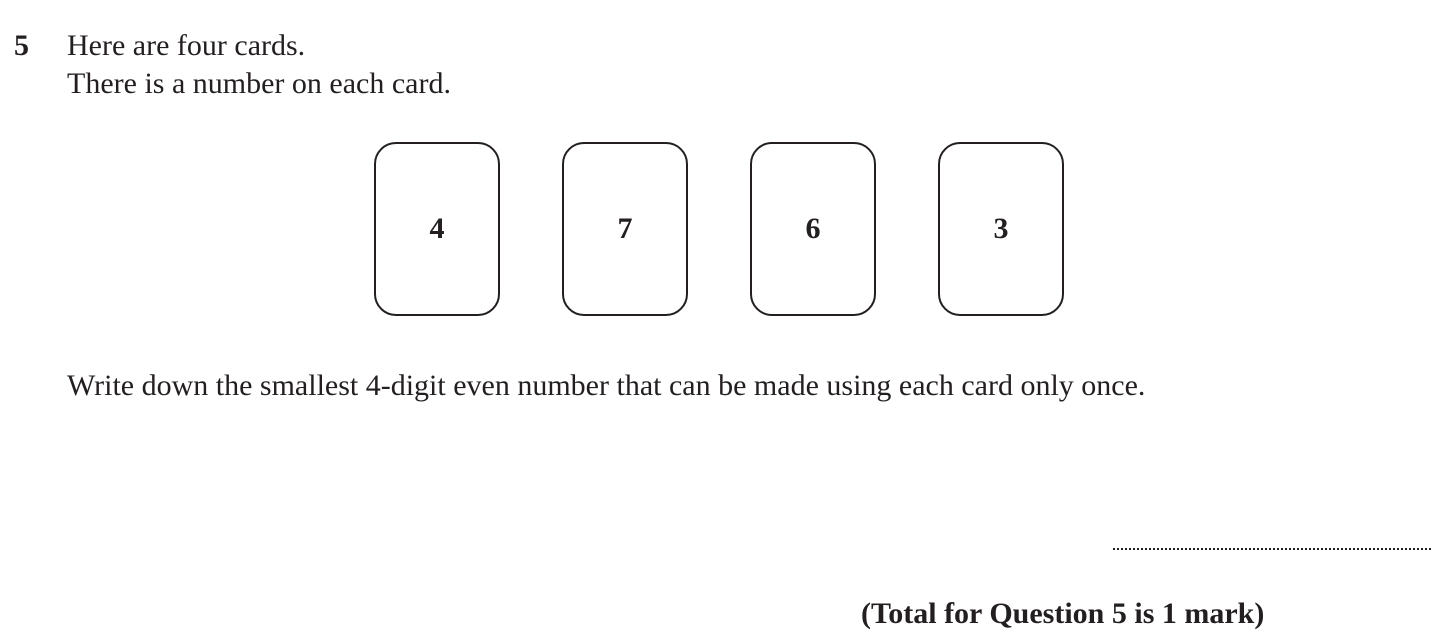 The image size is (1446, 633). Describe the element at coordinates (21, 45) in the screenshot. I see `question-number: 5` at that location.